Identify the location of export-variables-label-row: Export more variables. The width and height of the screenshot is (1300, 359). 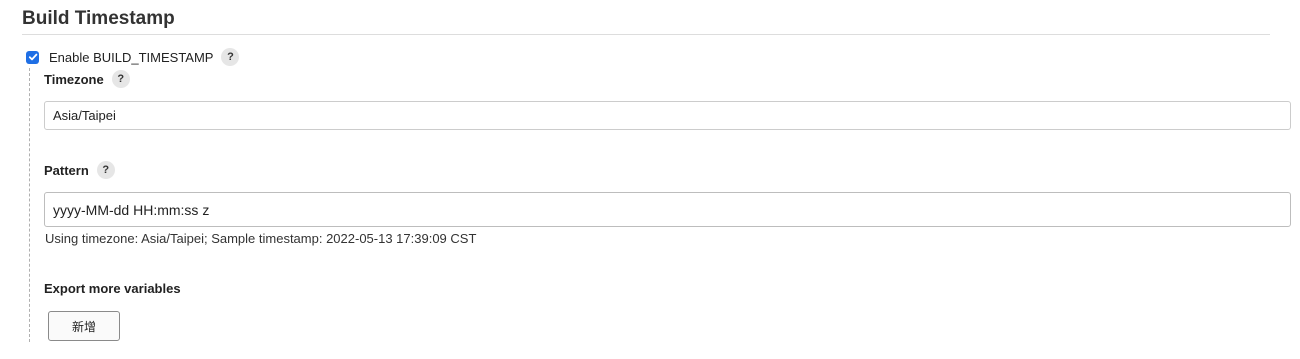
(112, 288).